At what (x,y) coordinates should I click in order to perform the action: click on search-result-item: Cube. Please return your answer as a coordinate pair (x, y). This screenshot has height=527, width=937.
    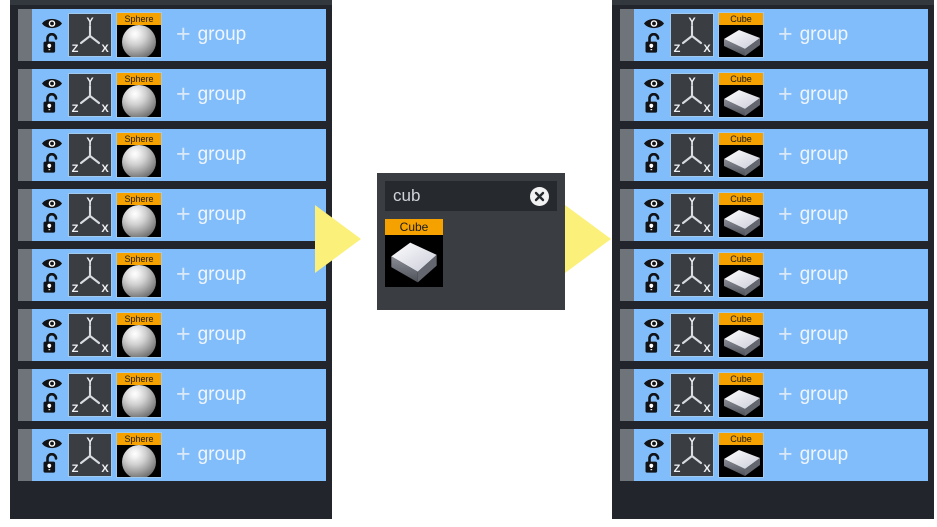
    Looking at the image, I should click on (414, 253).